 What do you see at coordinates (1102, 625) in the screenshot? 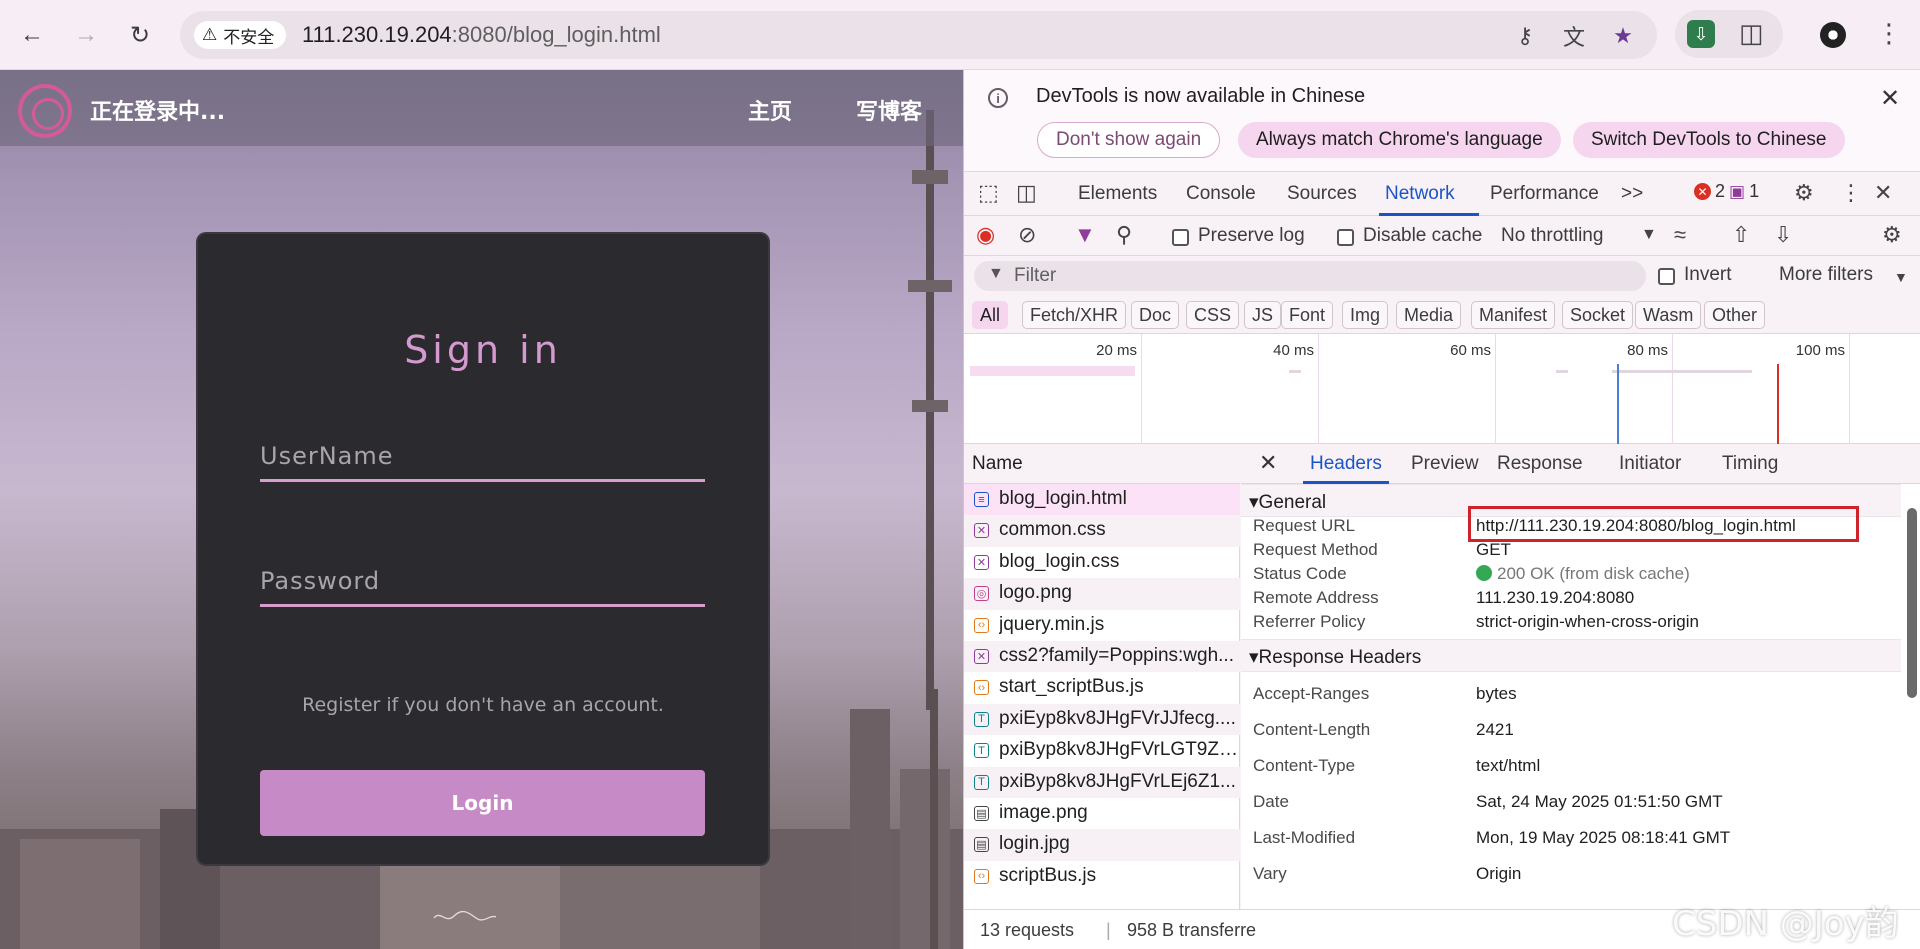
I see `request-row: ‹› jquery.min.js` at bounding box center [1102, 625].